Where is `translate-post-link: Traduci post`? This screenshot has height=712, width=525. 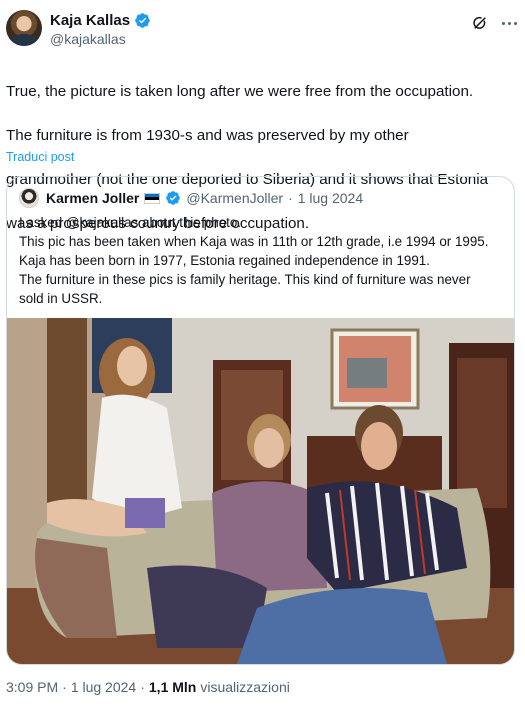
translate-post-link: Traduci post is located at coordinates (40, 157).